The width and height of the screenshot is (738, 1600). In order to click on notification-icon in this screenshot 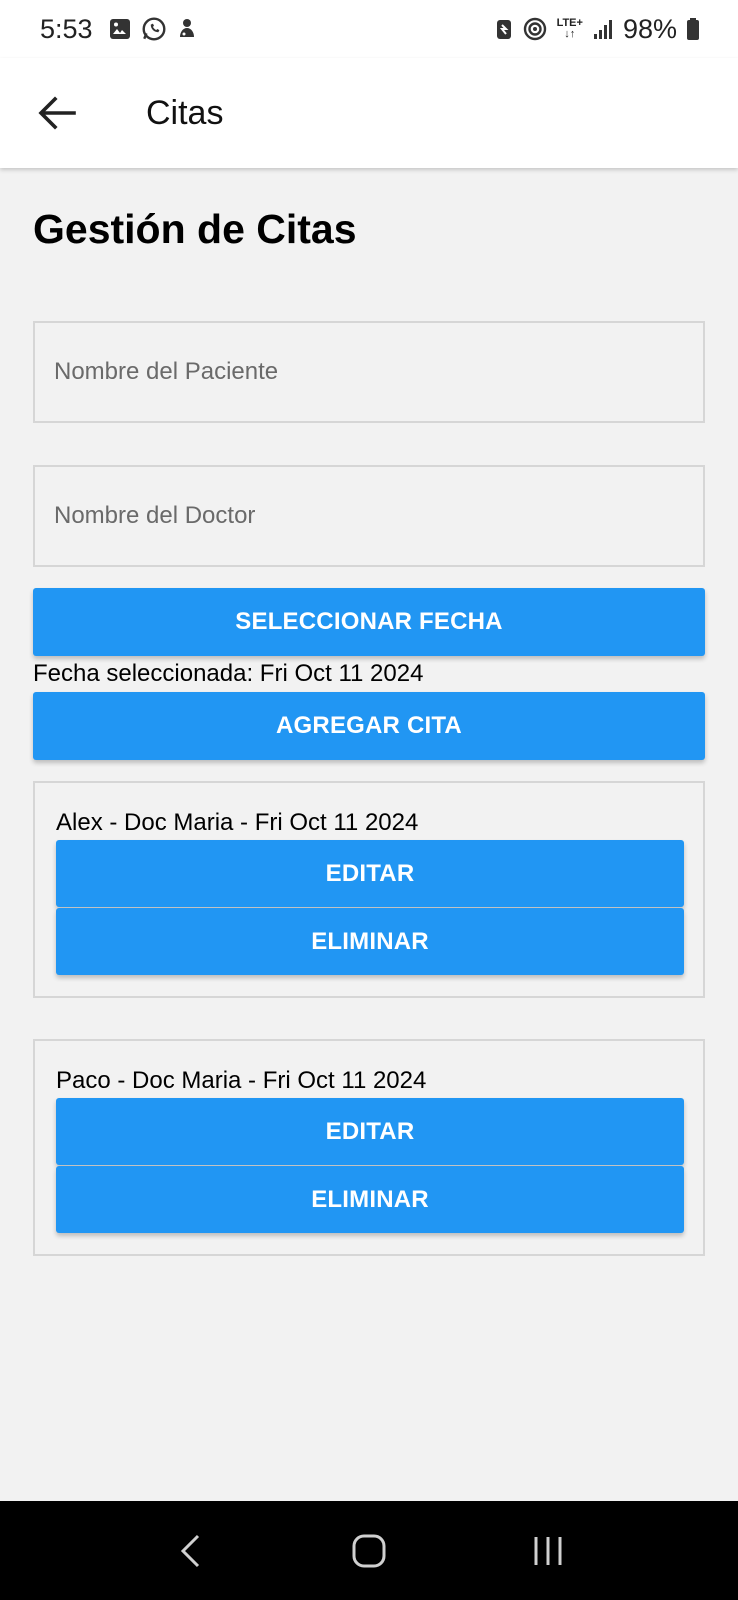, I will do `click(187, 29)`.